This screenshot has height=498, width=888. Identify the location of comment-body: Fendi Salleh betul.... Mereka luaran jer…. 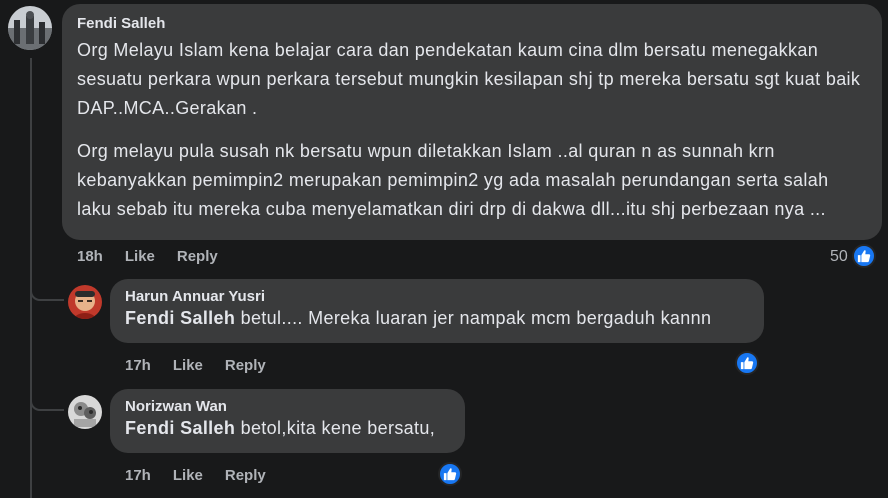
(437, 318).